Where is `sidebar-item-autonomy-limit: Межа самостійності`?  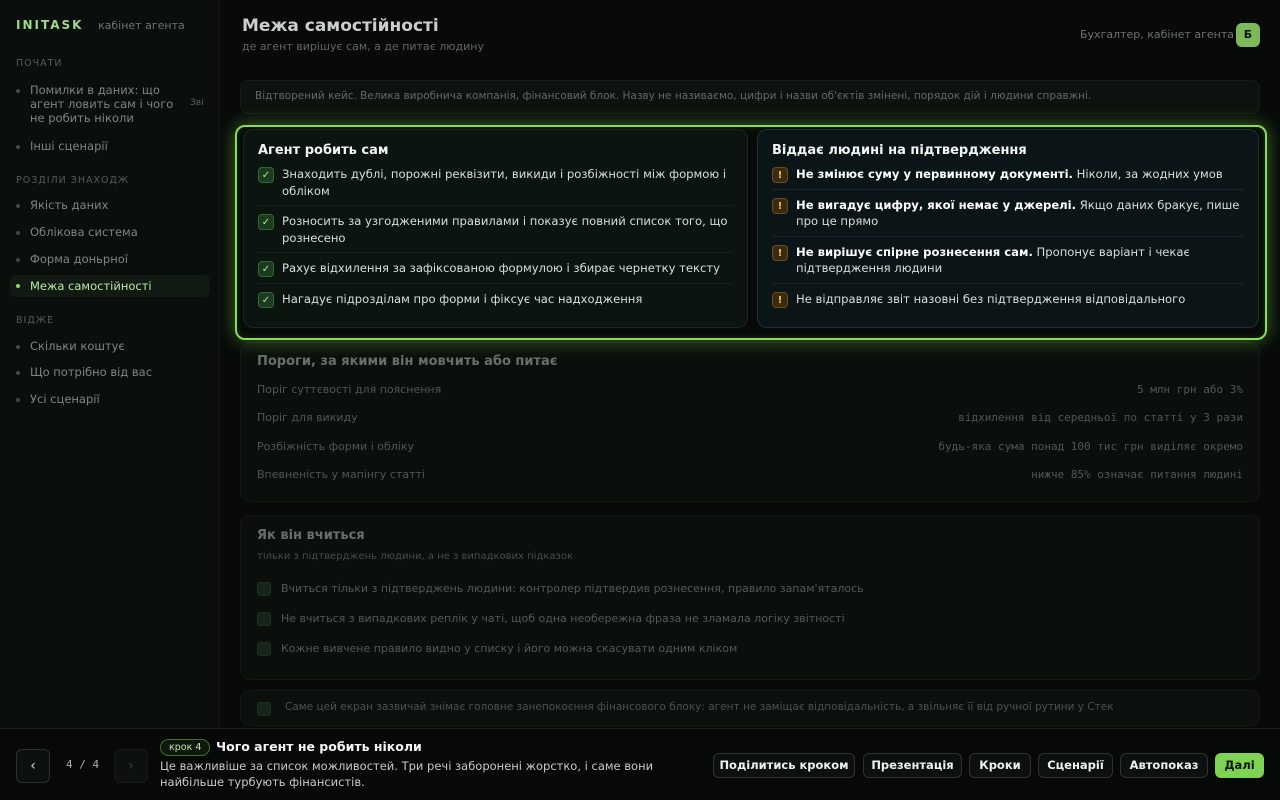
sidebar-item-autonomy-limit: Межа самостійності is located at coordinates (110, 286).